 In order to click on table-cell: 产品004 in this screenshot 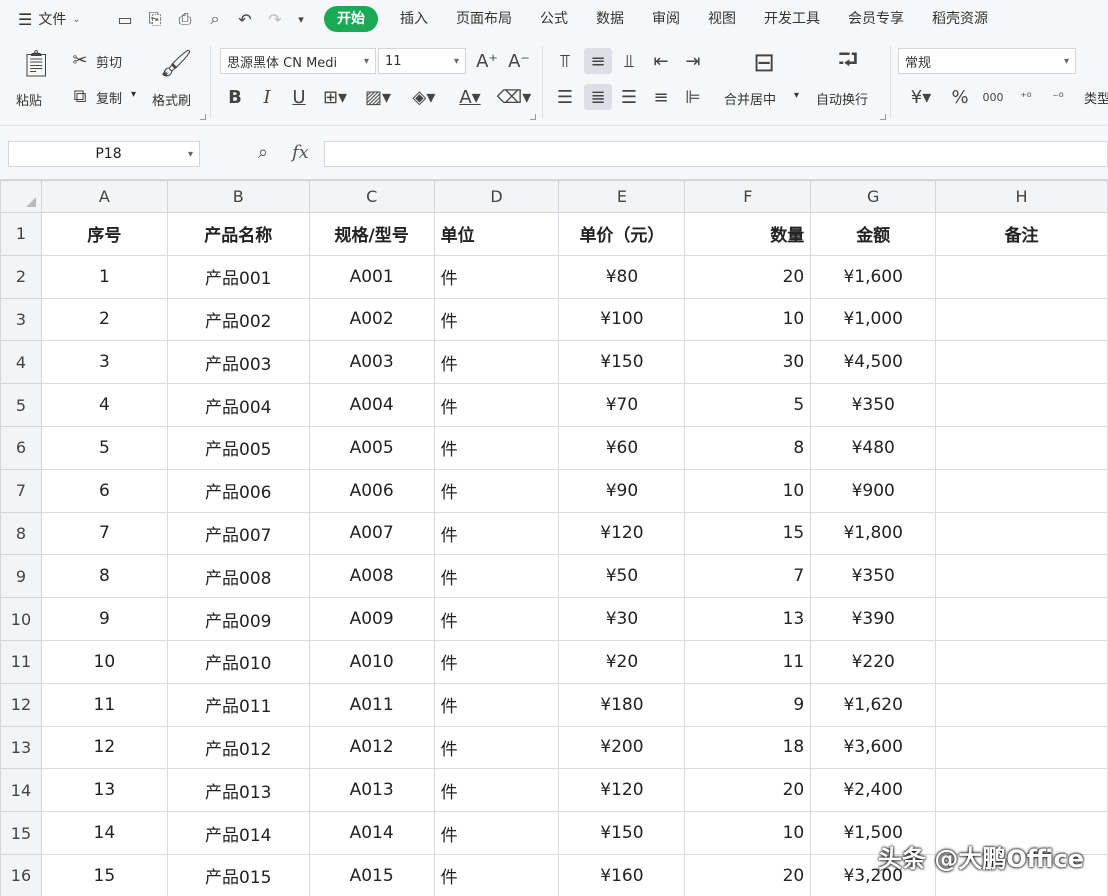, I will do `click(238, 405)`.